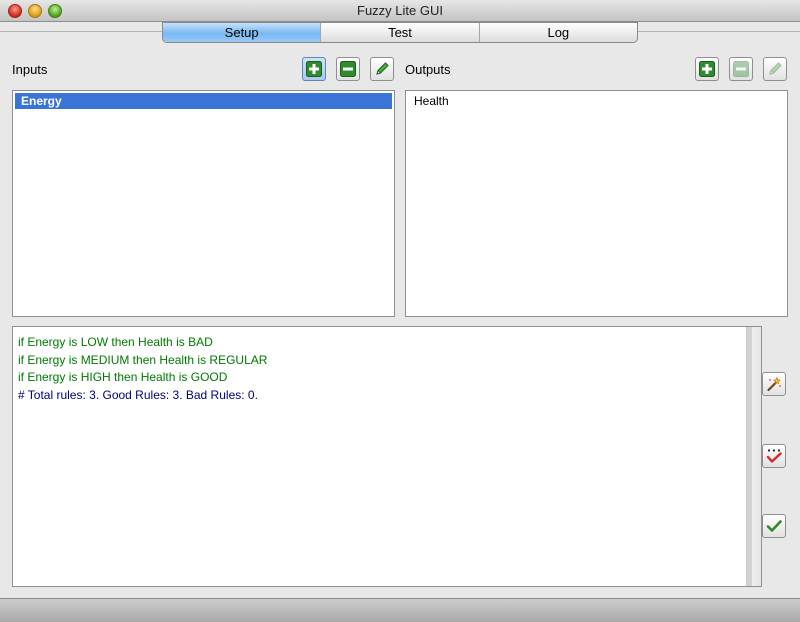 The height and width of the screenshot is (622, 800). What do you see at coordinates (596, 101) in the screenshot?
I see `output-item-health: Health` at bounding box center [596, 101].